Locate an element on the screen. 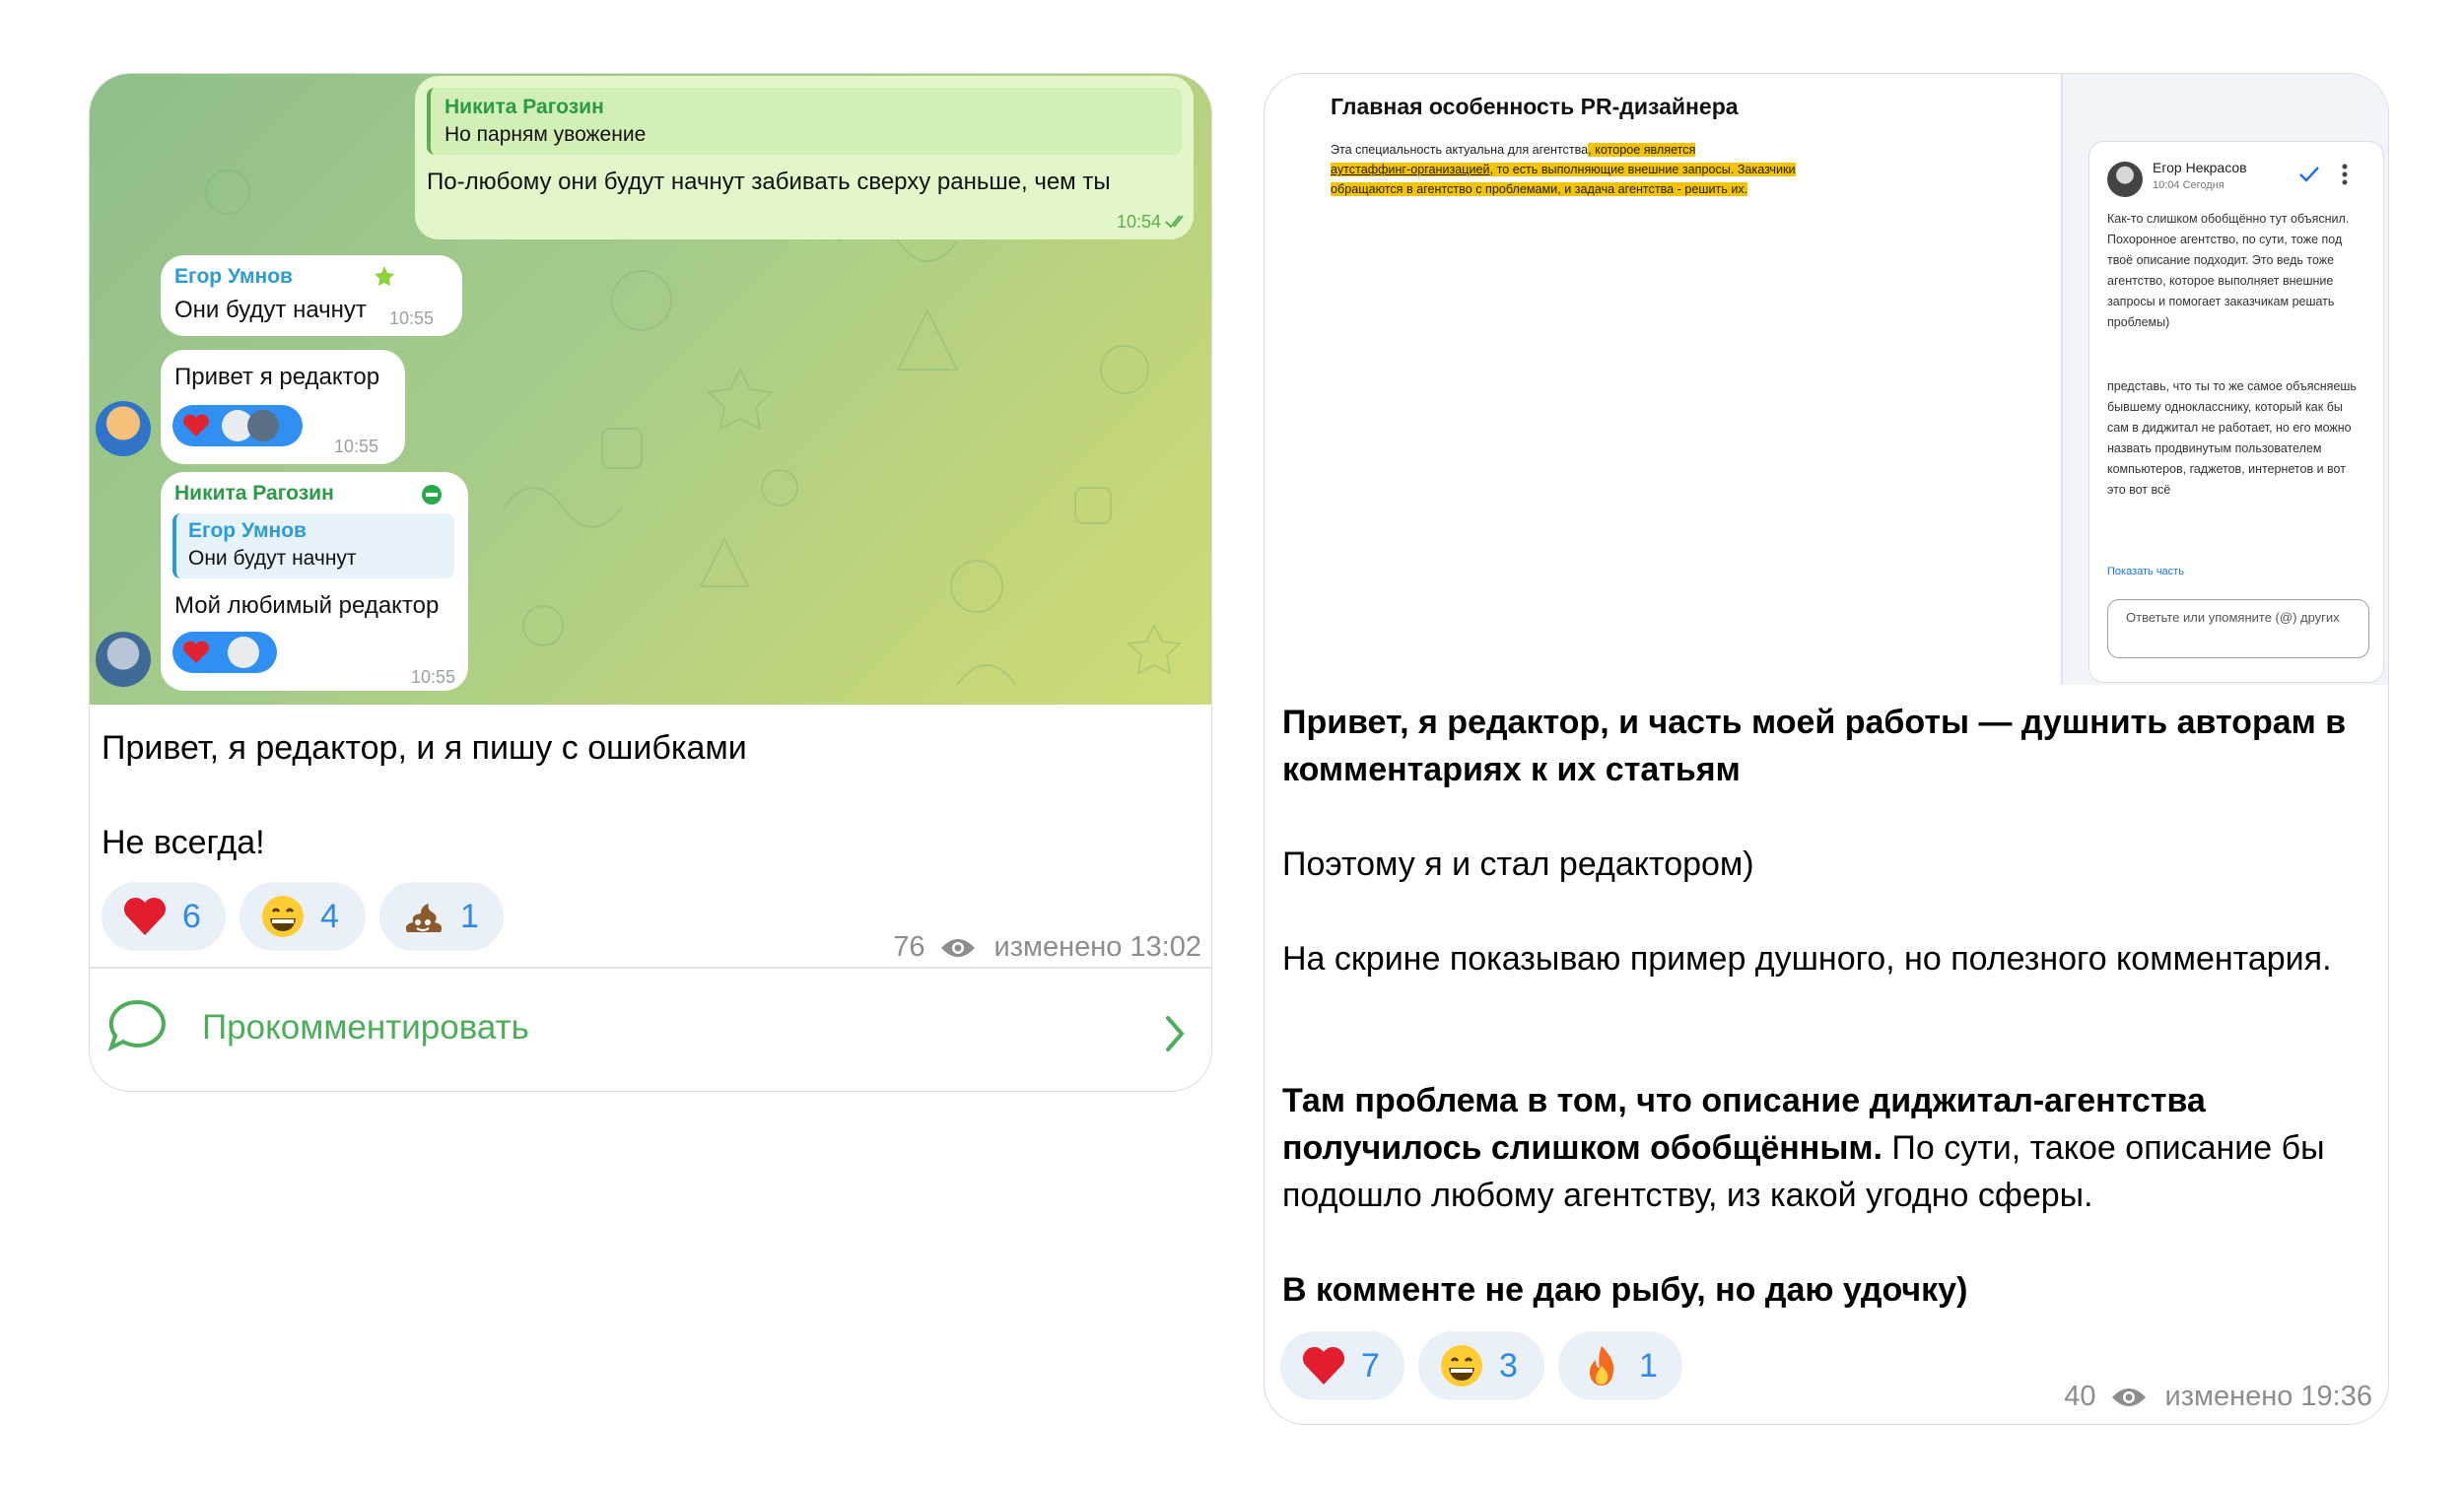  reaction-grin: 4 is located at coordinates (303, 917).